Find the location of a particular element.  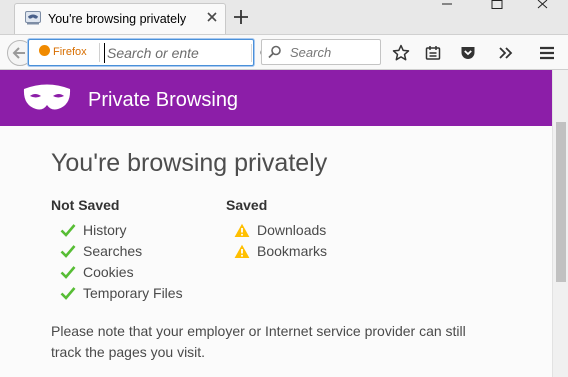

tab-strip: You're browsing privately is located at coordinates (284, 17).